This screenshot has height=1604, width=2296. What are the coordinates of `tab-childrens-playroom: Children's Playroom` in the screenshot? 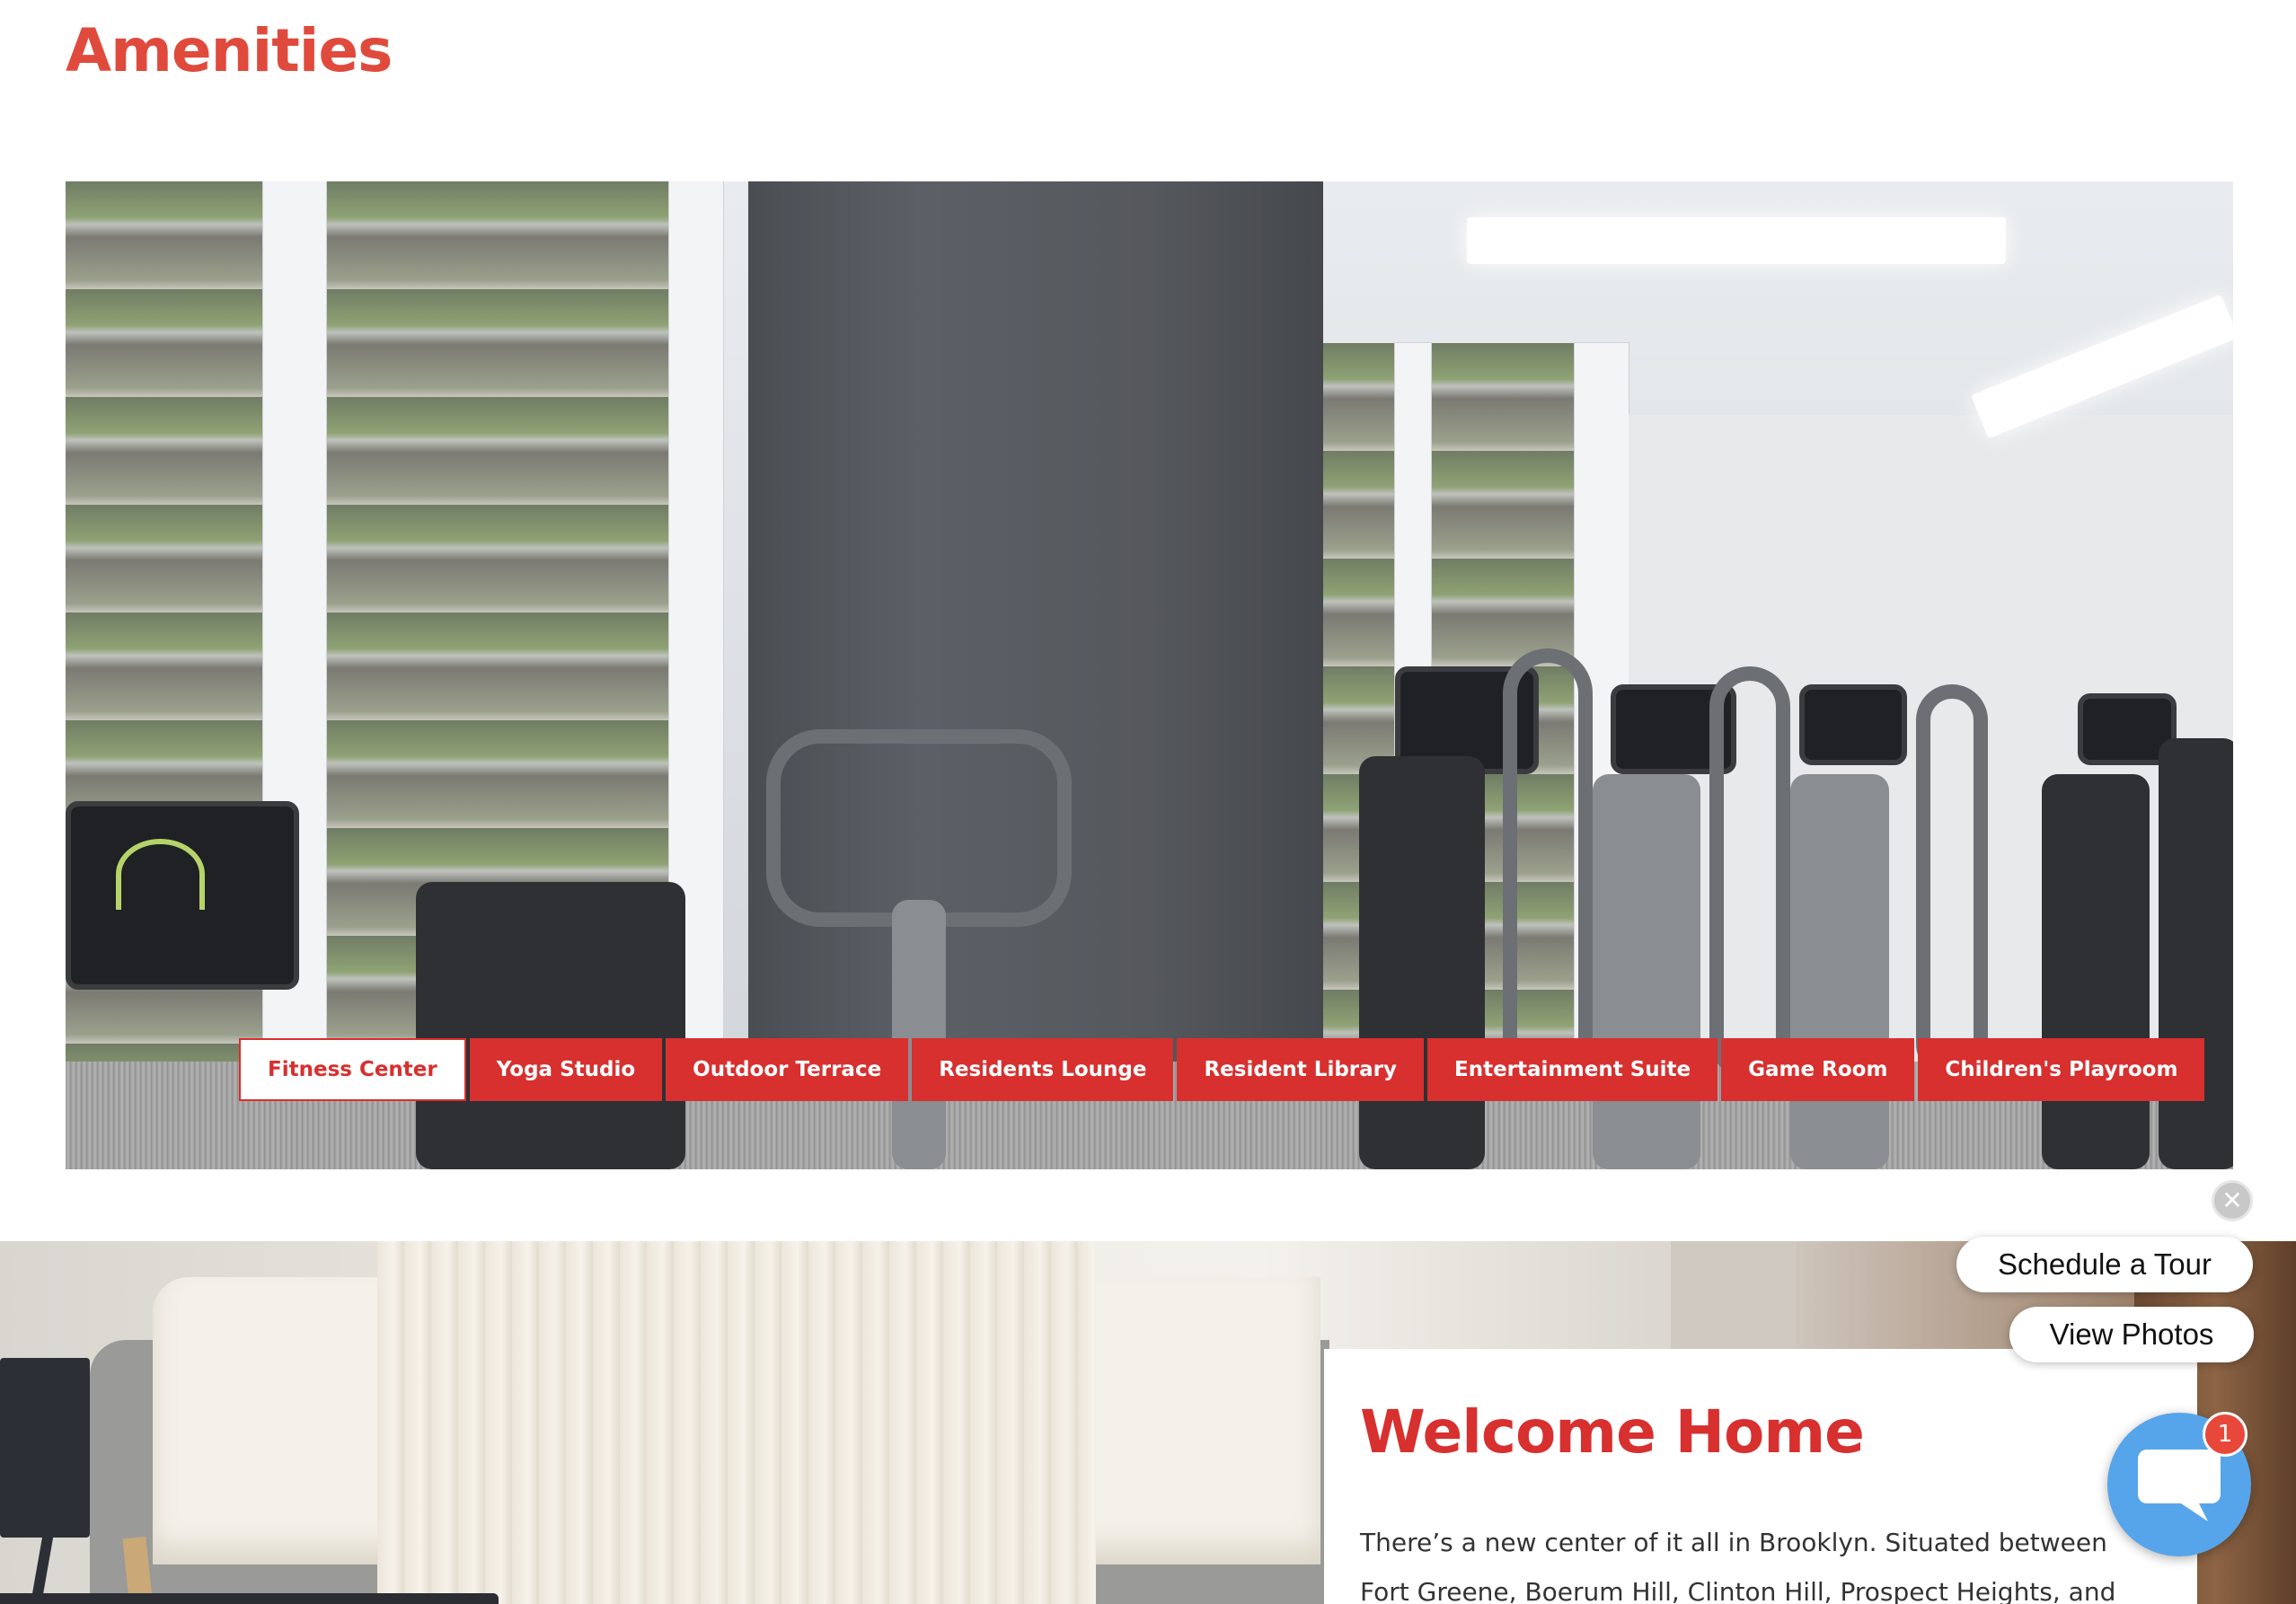 It's located at (2061, 1069).